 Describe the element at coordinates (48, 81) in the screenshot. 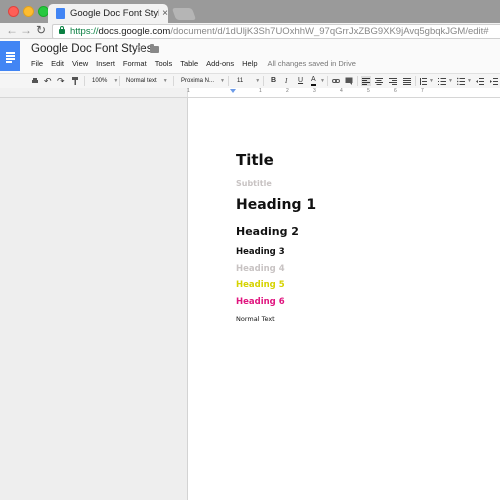

I see `undo-icon: ↶` at that location.